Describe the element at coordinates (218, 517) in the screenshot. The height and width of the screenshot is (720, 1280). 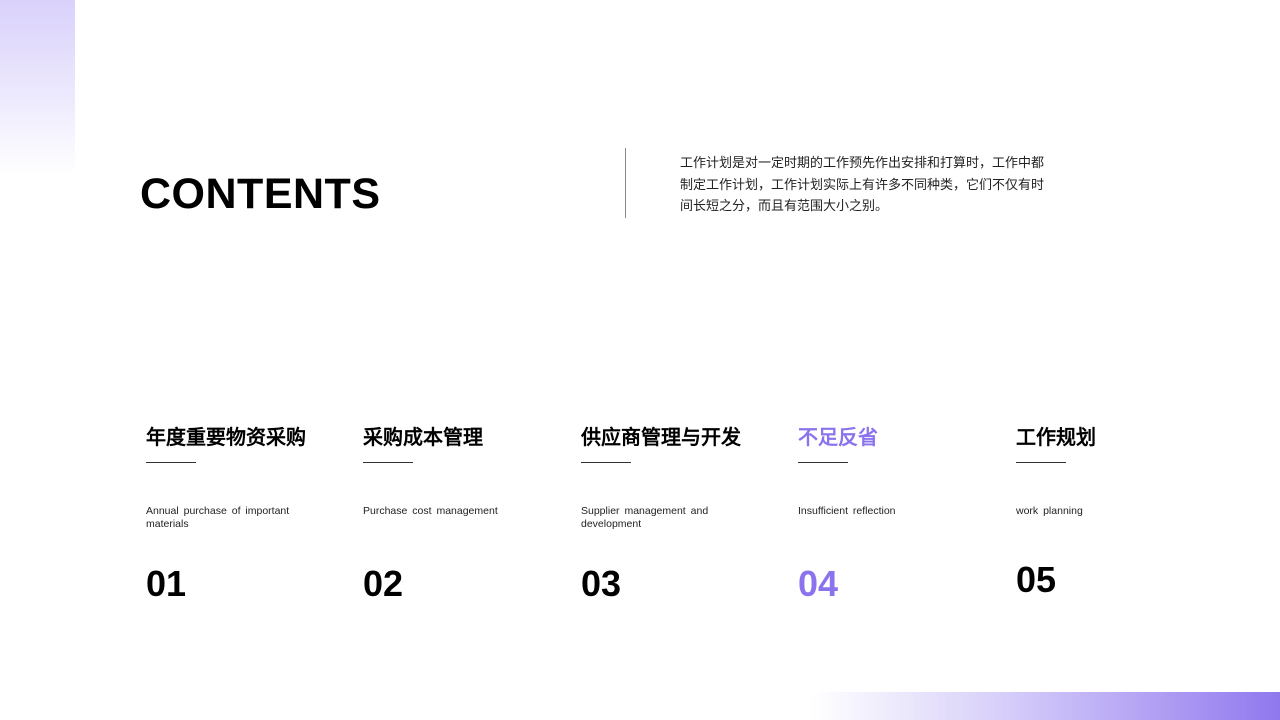
I see `item-subtitle: Annual purchase of important materials` at that location.